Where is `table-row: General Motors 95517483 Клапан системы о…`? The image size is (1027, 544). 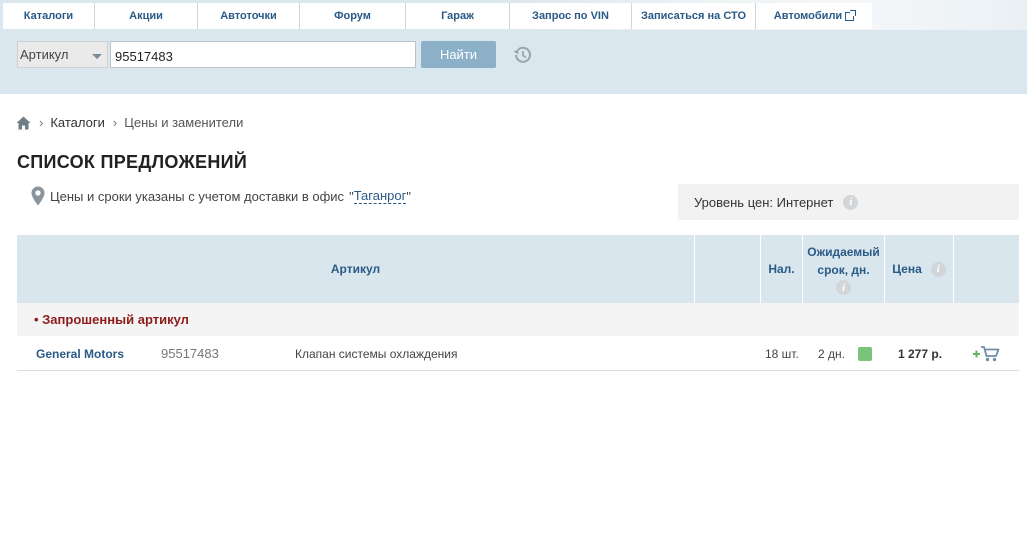
table-row: General Motors 95517483 Клапан системы о… is located at coordinates (518, 353).